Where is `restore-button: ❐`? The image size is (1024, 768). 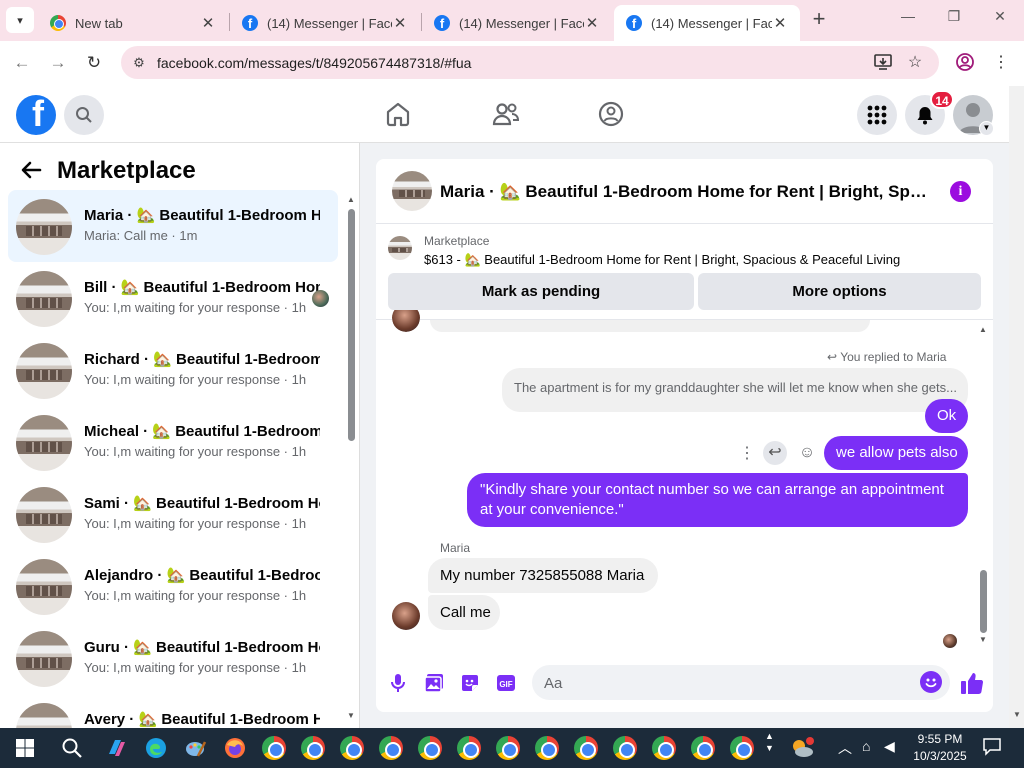 restore-button: ❐ is located at coordinates (954, 20).